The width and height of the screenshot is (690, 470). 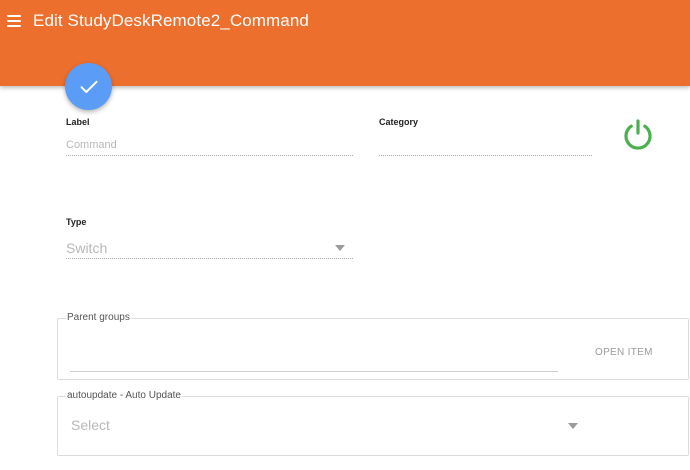 What do you see at coordinates (91, 145) in the screenshot?
I see `label-input: Command` at bounding box center [91, 145].